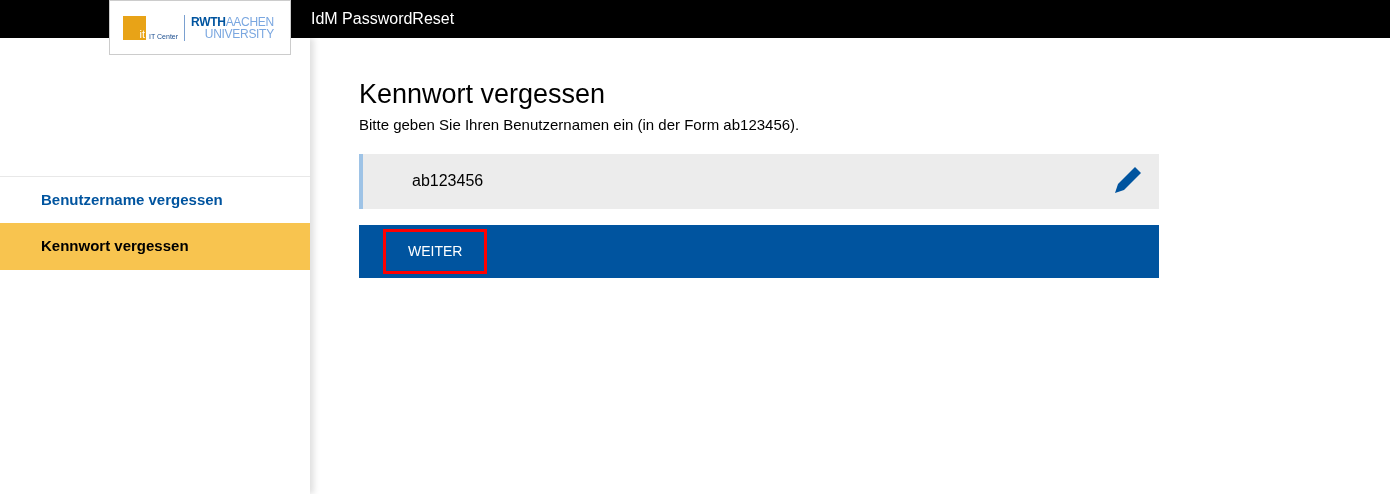 Image resolution: width=1390 pixels, height=494 pixels. I want to click on page-heading: Kennwort vergessen, so click(483, 94).